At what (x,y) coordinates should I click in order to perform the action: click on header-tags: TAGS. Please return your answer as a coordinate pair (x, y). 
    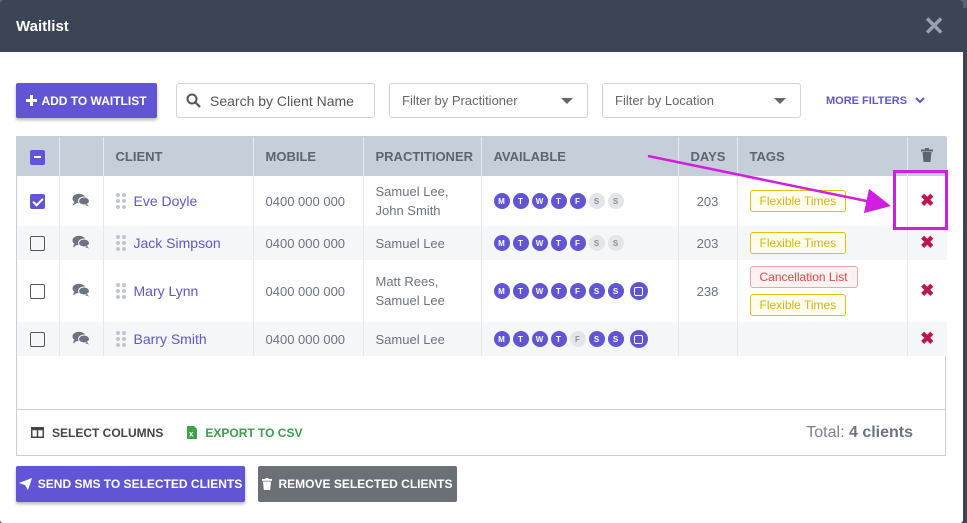
    Looking at the image, I should click on (822, 156).